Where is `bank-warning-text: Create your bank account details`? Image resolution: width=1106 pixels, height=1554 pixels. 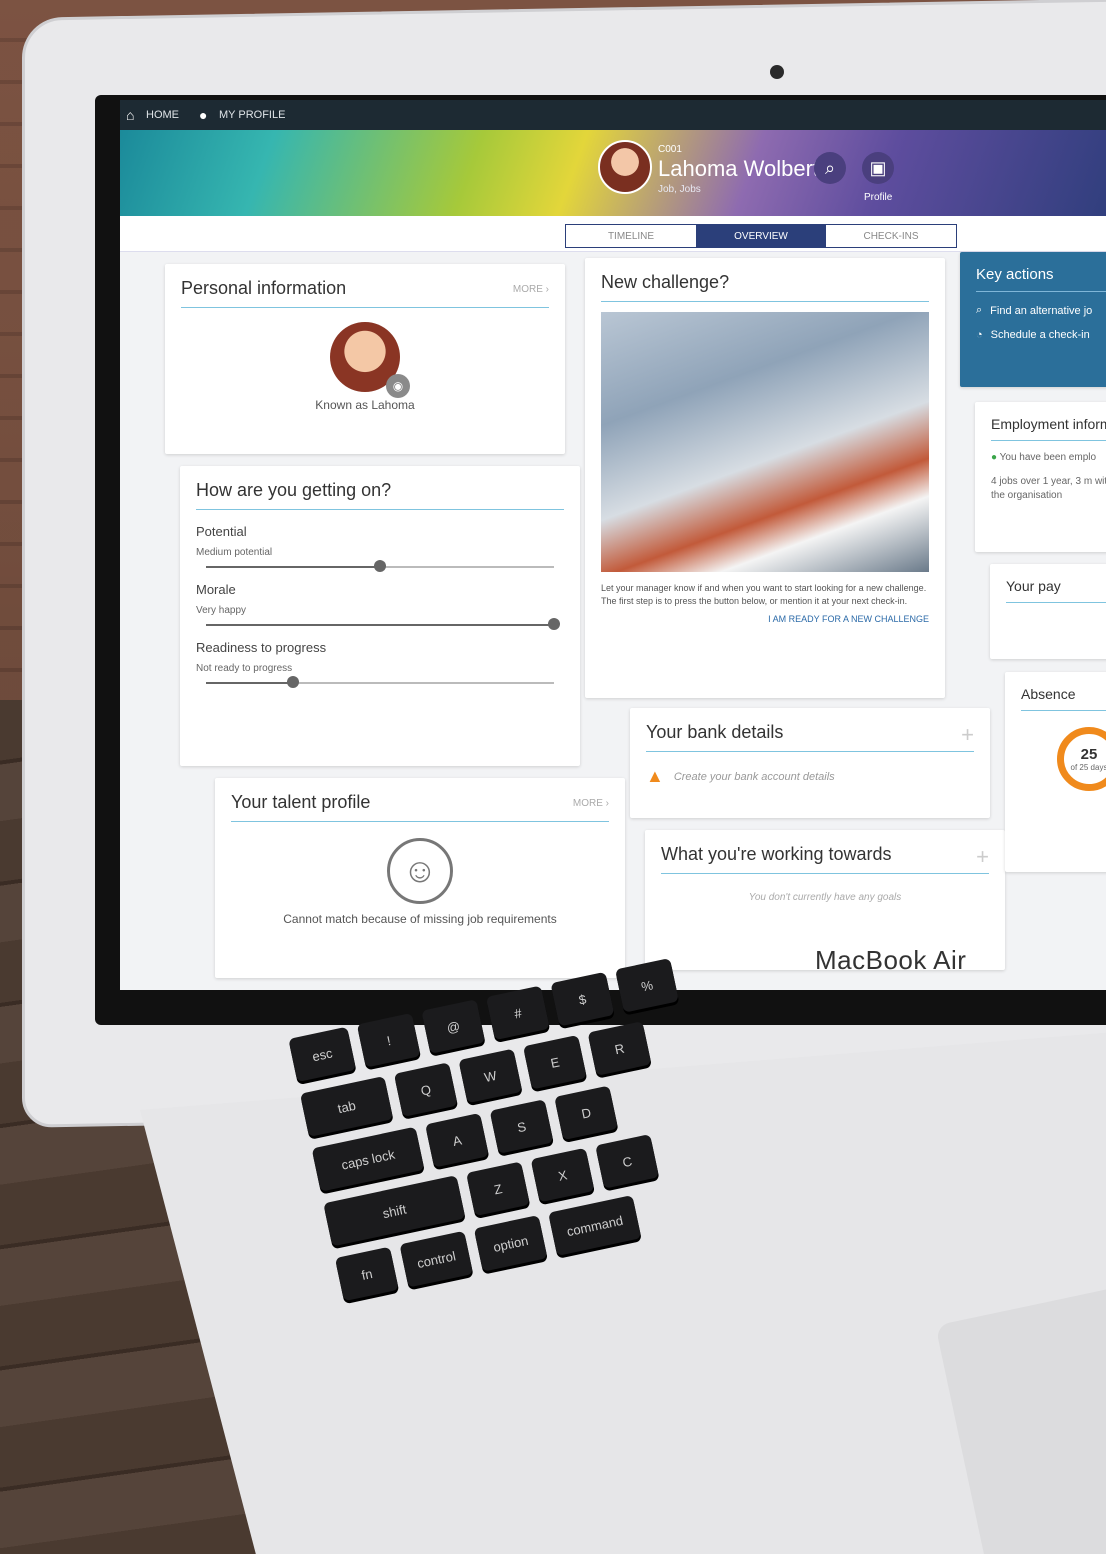 bank-warning-text: Create your bank account details is located at coordinates (754, 776).